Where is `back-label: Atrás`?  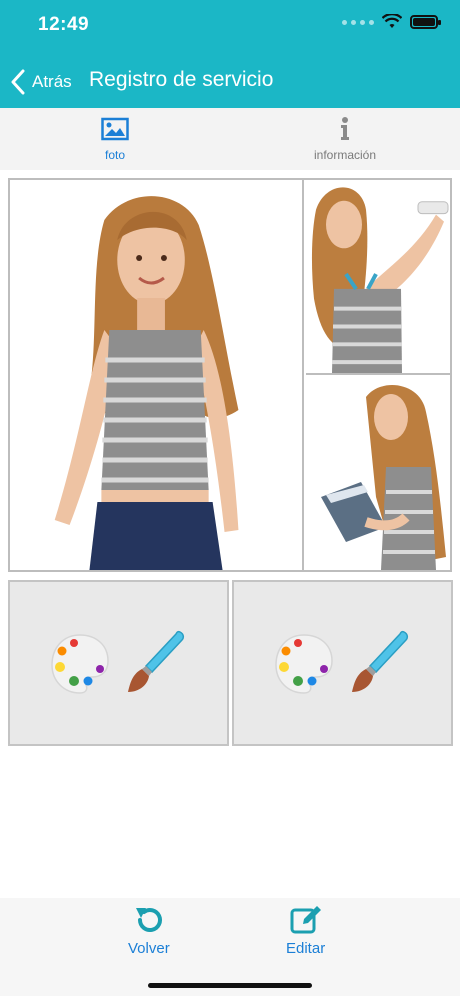 back-label: Atrás is located at coordinates (52, 81).